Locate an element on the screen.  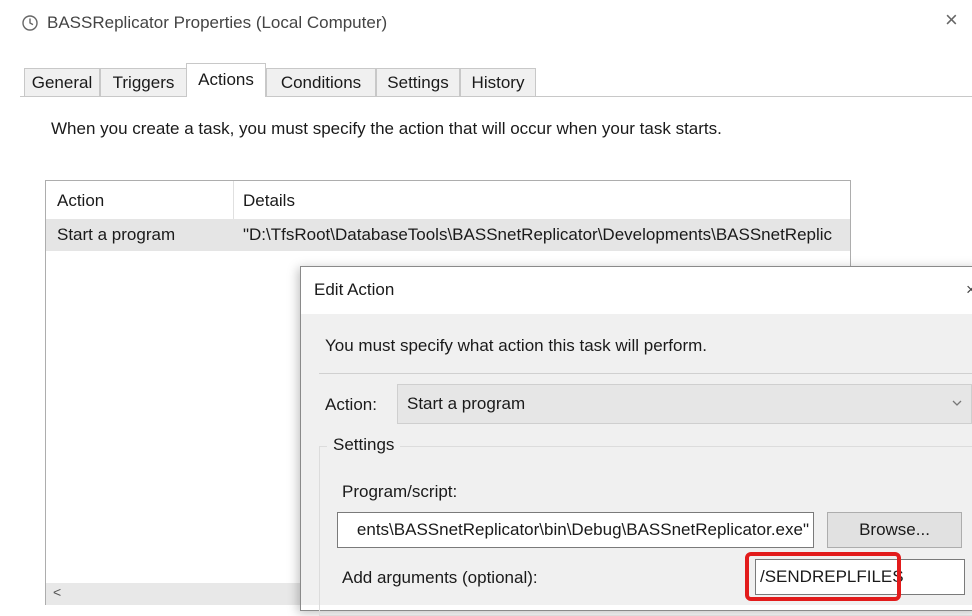
row-action-cell: Start a program is located at coordinates (116, 234).